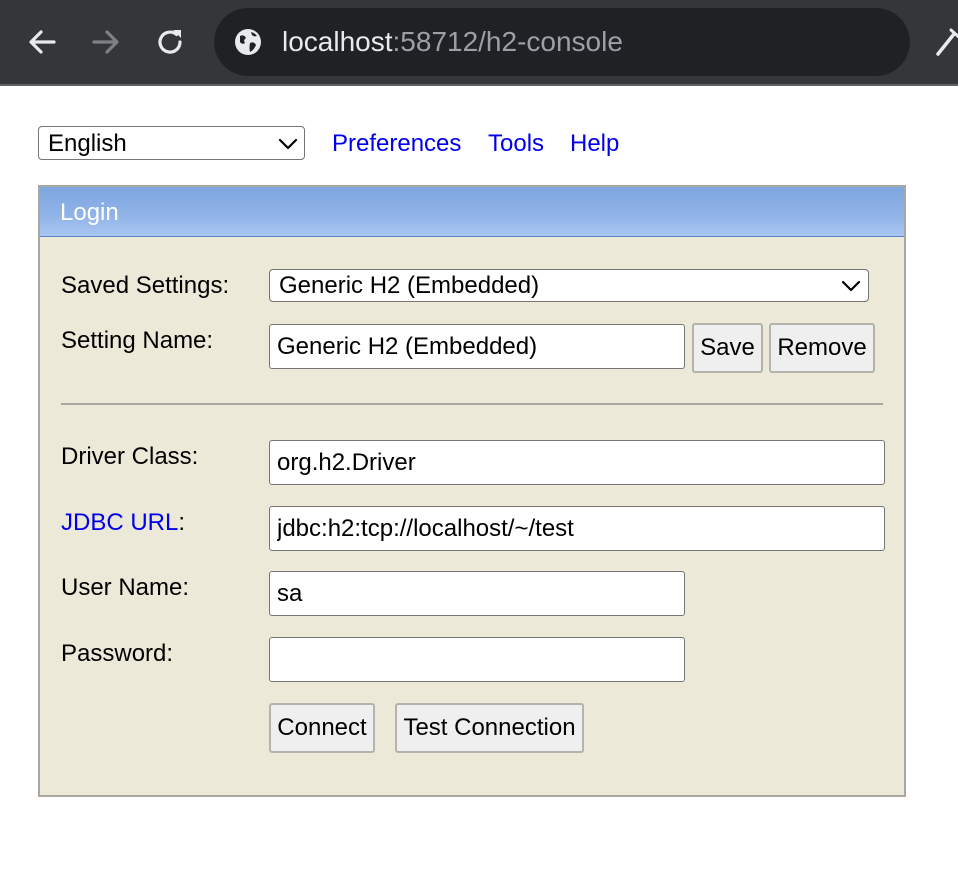 The width and height of the screenshot is (958, 884). I want to click on url-host: localhost, so click(337, 41).